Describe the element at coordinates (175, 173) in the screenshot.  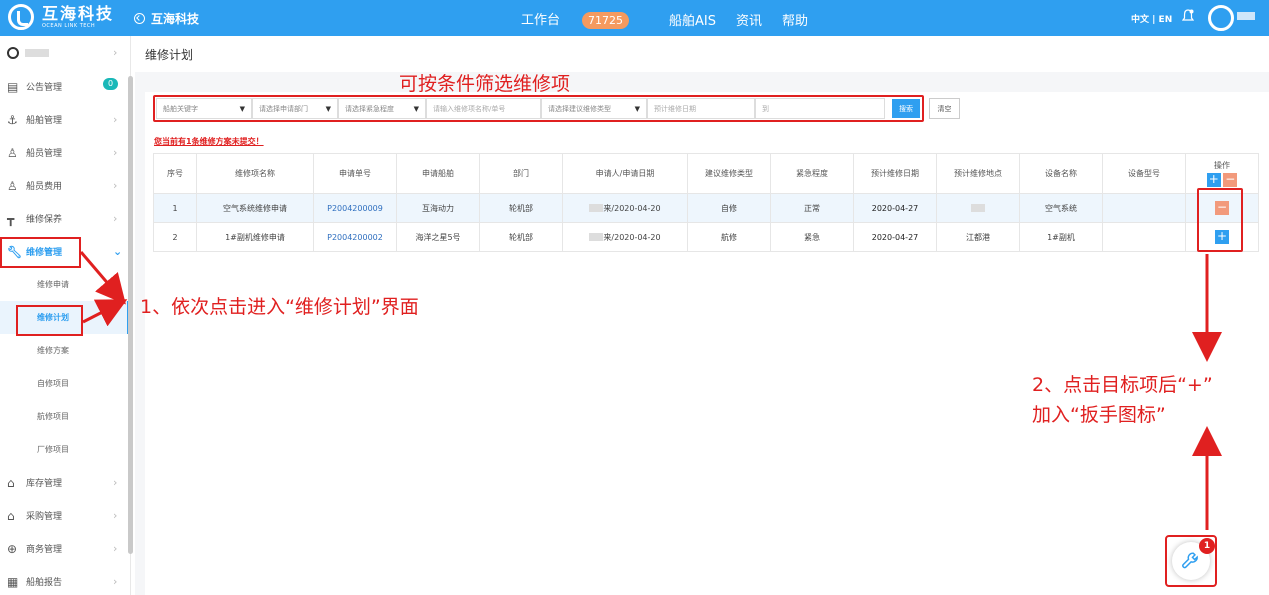
I see `col-no: 序号` at that location.